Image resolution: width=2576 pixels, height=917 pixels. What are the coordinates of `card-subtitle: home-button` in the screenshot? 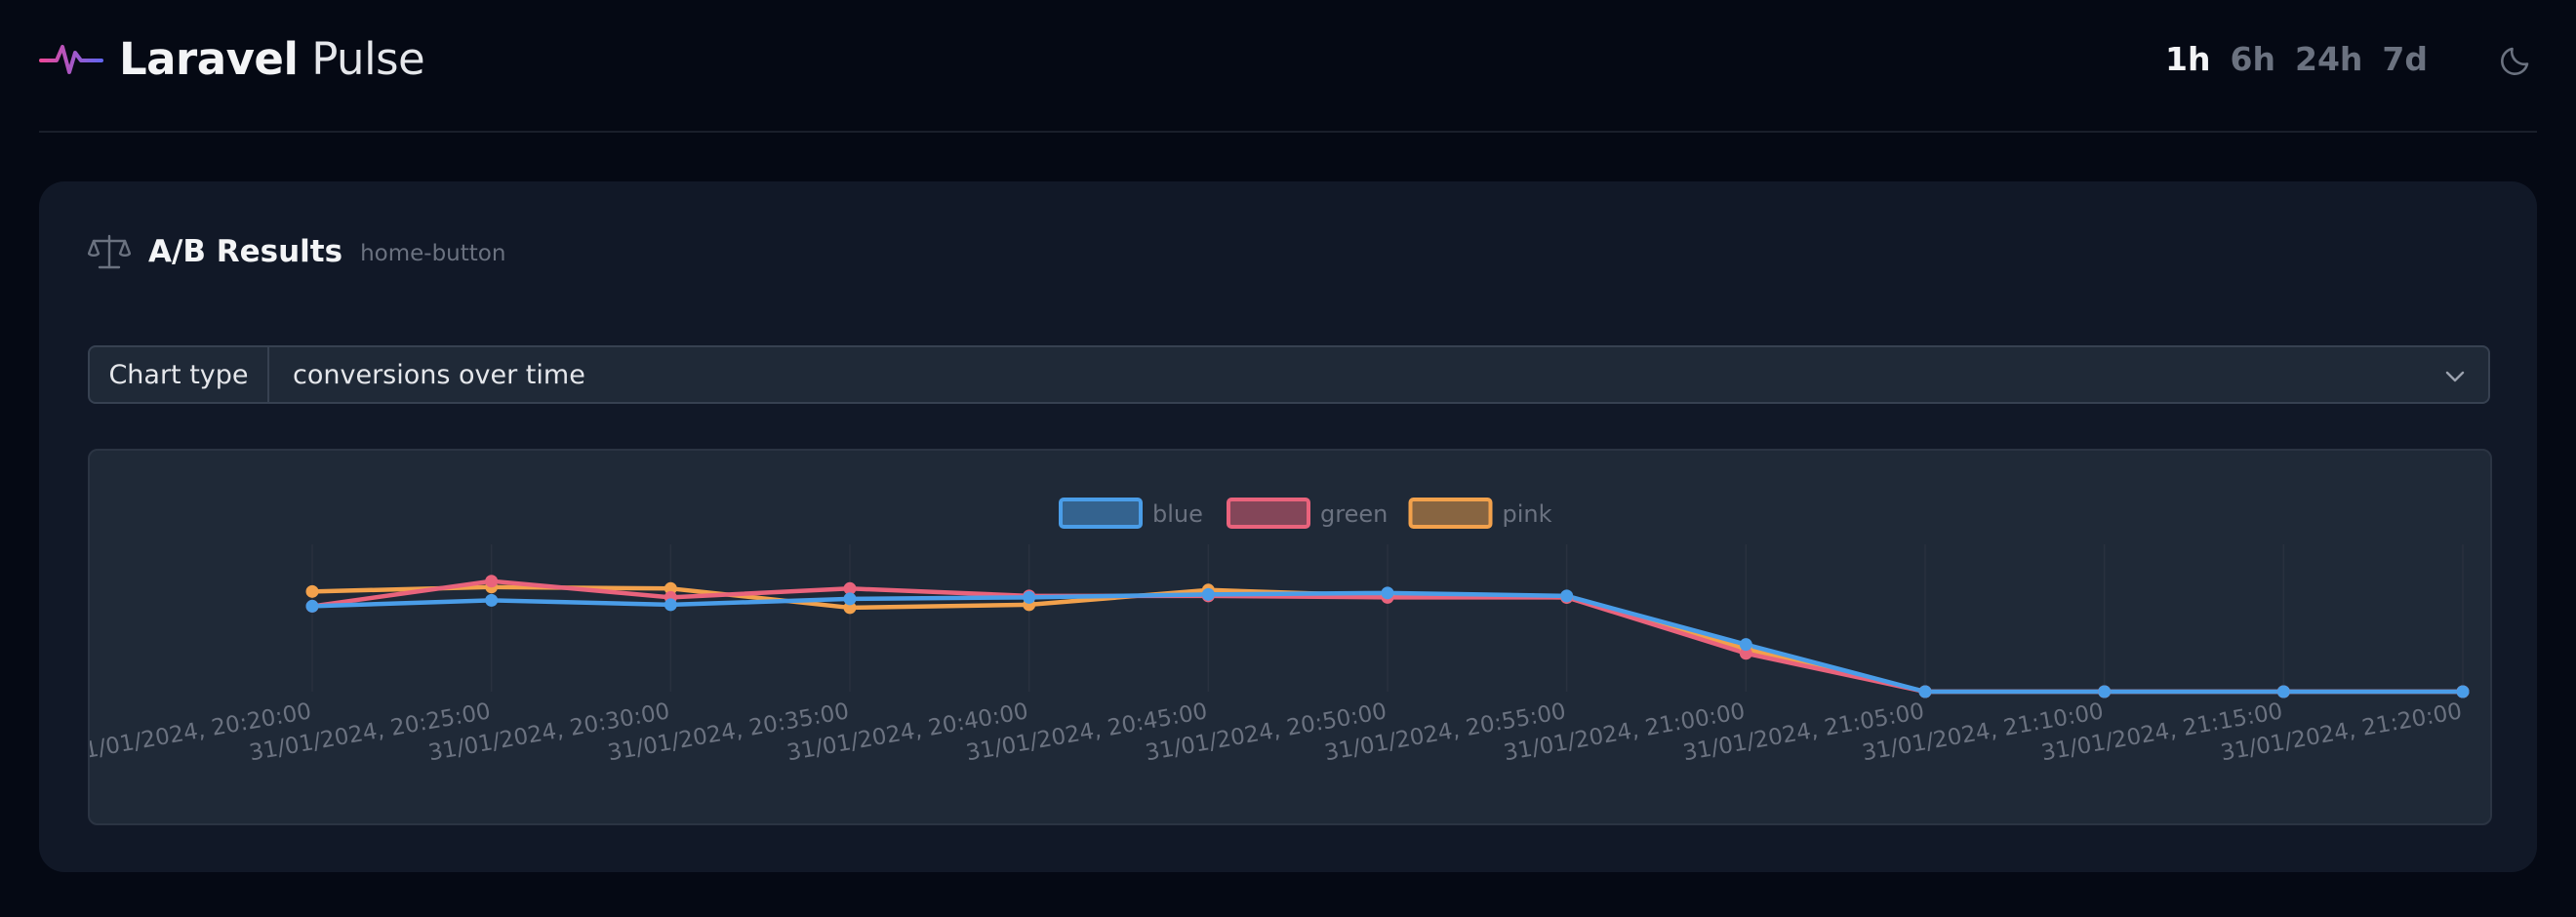 It's located at (433, 253).